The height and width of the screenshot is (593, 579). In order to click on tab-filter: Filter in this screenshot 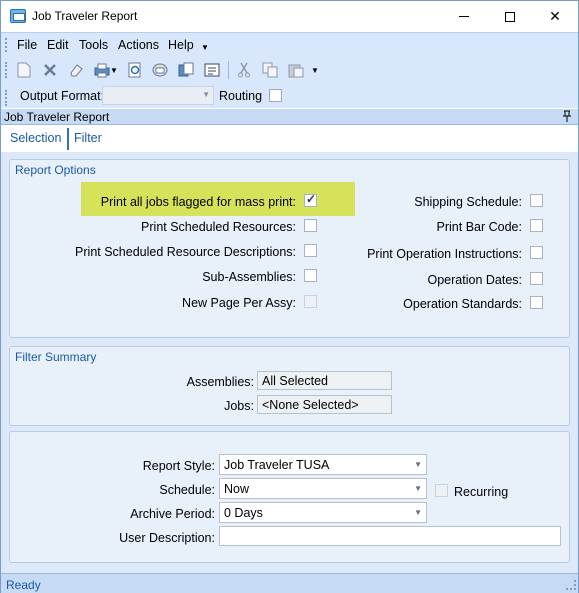, I will do `click(88, 138)`.